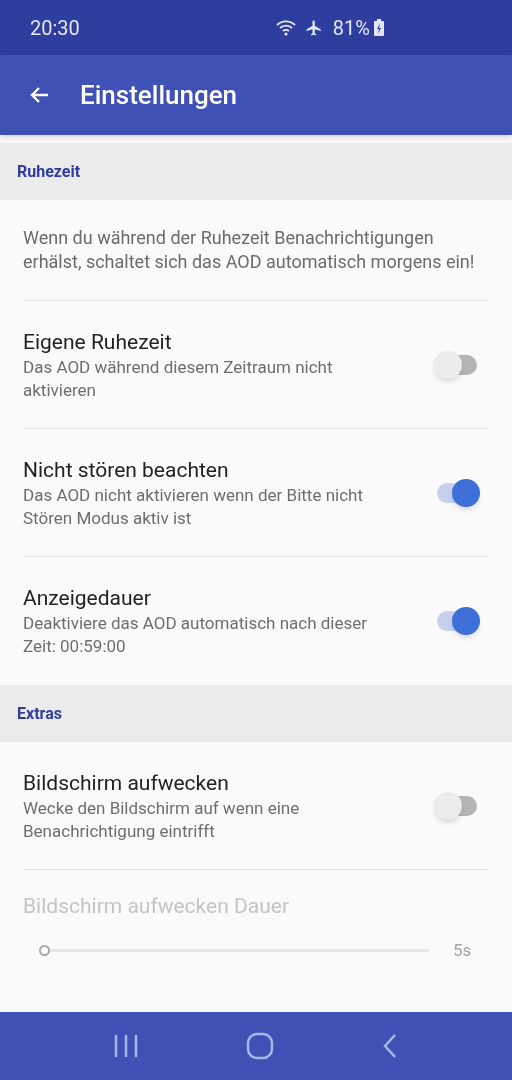 The width and height of the screenshot is (512, 1080). I want to click on info-text: Wenn du während der Ruhezeit Benachrichtigungen erhälst, schaltet sich das AOD automatisch morgens ein!, so click(249, 250).